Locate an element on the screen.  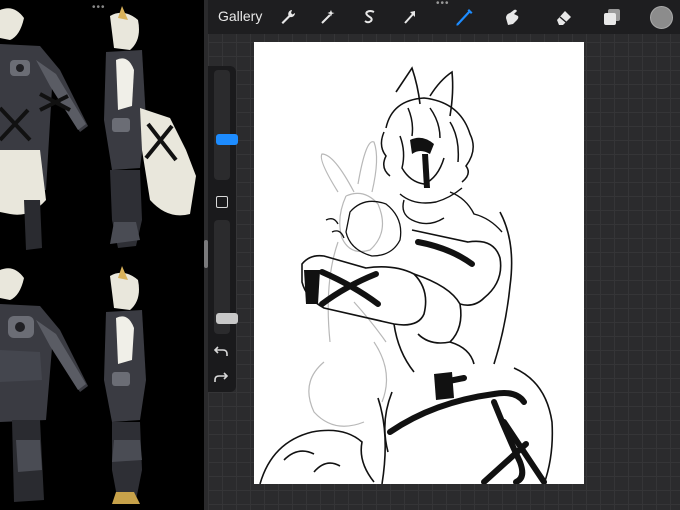
opacity-slider-thumb is located at coordinates (227, 318).